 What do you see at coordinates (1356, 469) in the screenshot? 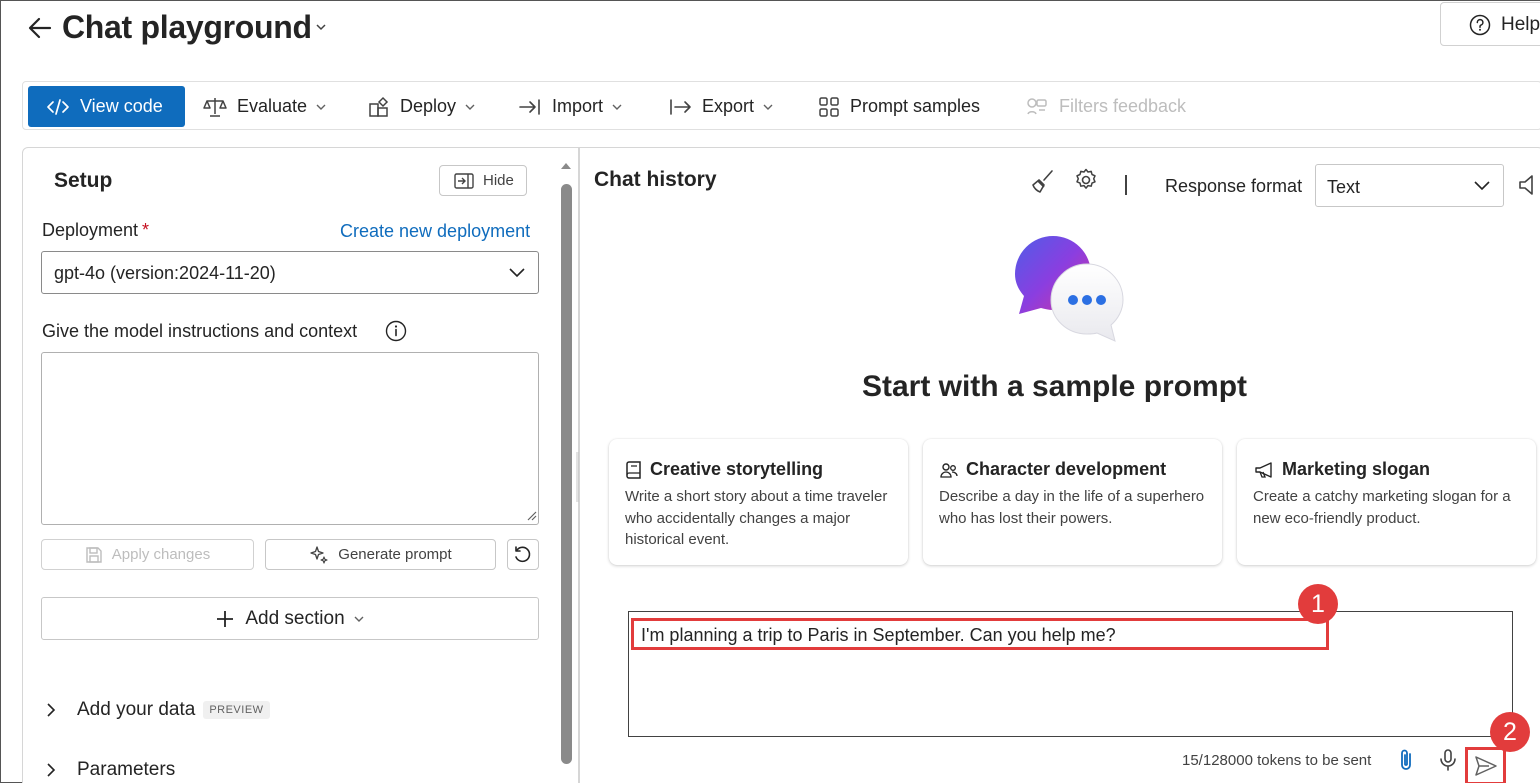
I see `card-title: Marketing slogan` at bounding box center [1356, 469].